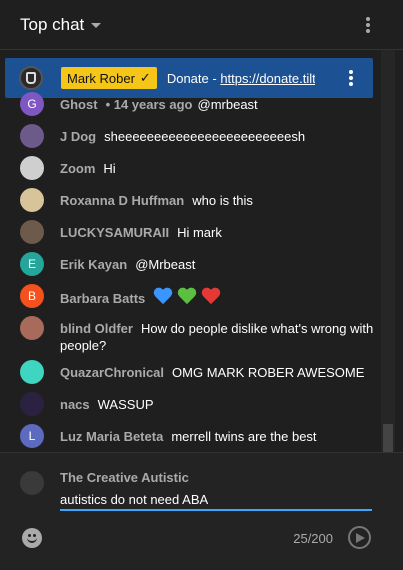 The image size is (403, 570). Describe the element at coordinates (244, 436) in the screenshot. I see `message-text: merrell twins are the best` at that location.